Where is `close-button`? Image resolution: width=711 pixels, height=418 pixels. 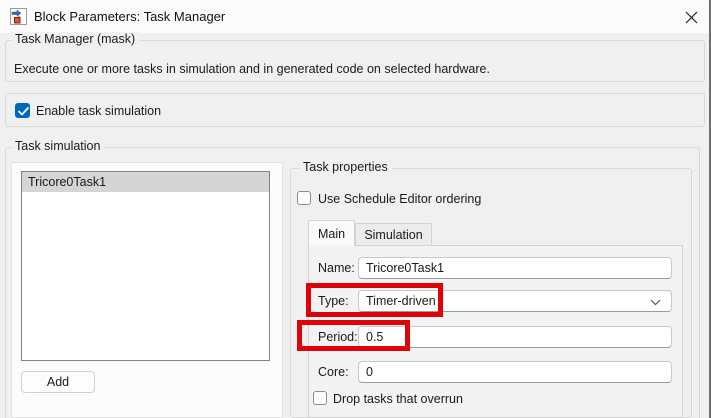 close-button is located at coordinates (691, 17).